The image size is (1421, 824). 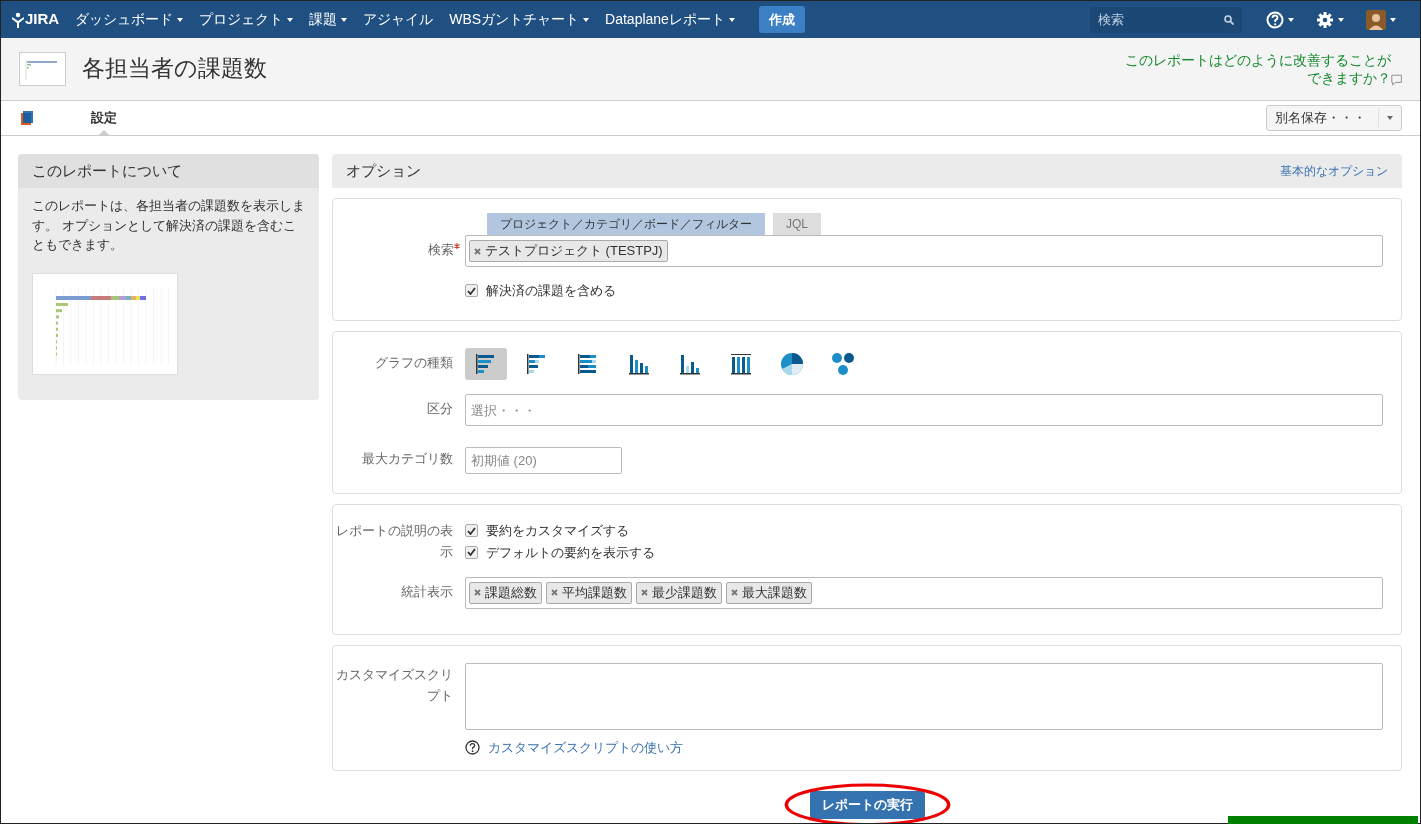 I want to click on field-label: 区分, so click(x=440, y=408).